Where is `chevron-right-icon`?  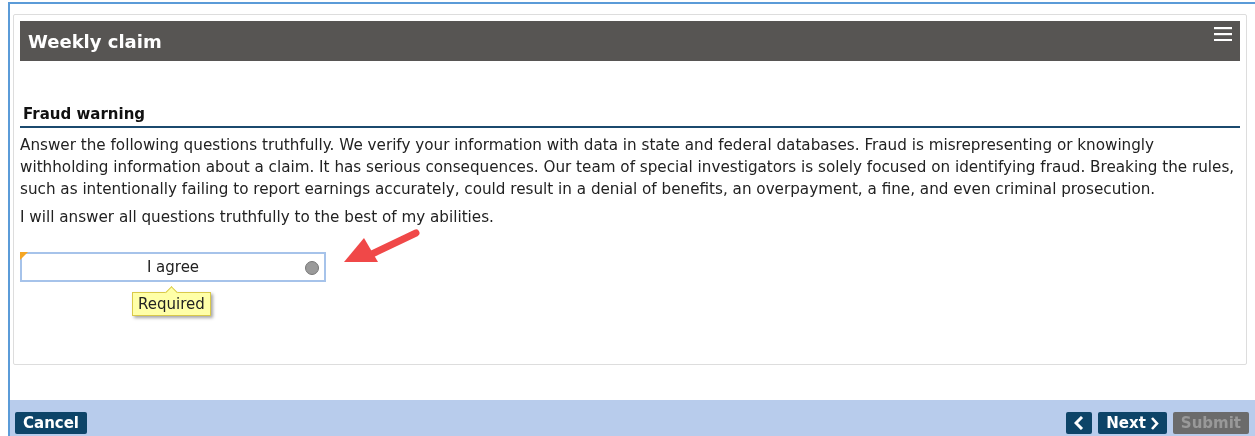
chevron-right-icon is located at coordinates (1154, 423).